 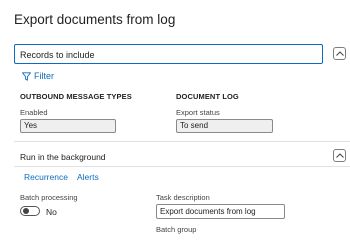 What do you see at coordinates (44, 76) in the screenshot?
I see `filter-label: Filter` at bounding box center [44, 76].